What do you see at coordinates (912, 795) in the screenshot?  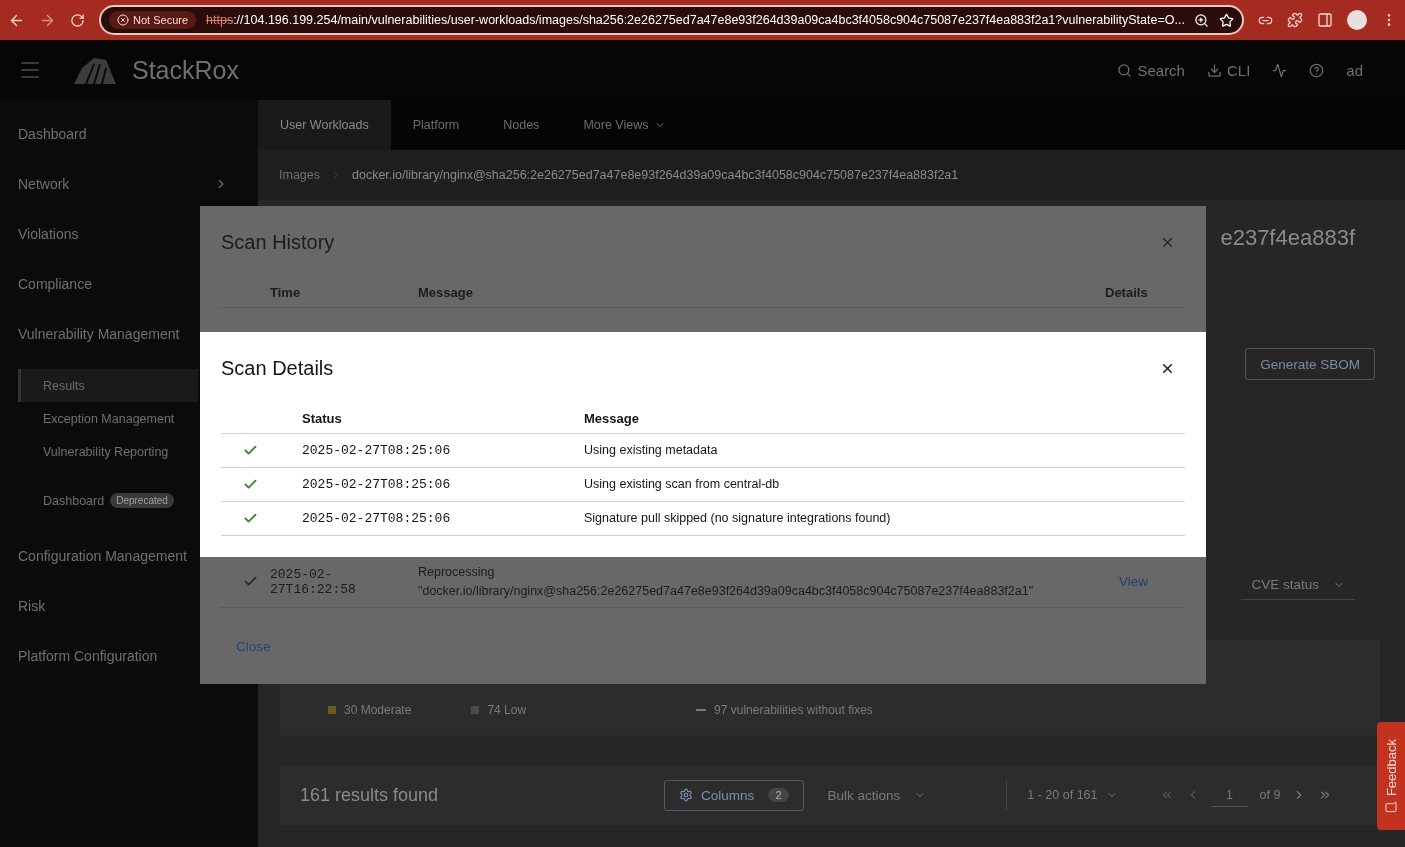 I see `bulk-actions-dropdown: Bulk actions` at bounding box center [912, 795].